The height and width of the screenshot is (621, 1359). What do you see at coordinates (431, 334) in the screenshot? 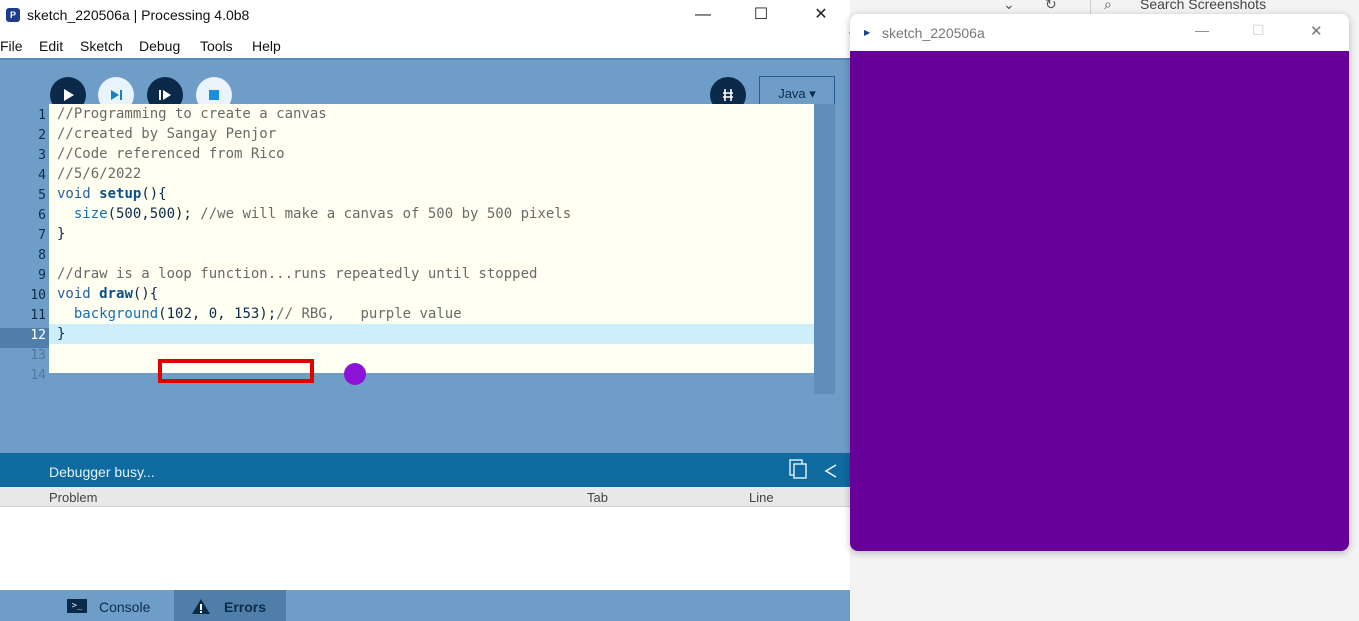
I see `active-line-highlight` at bounding box center [431, 334].